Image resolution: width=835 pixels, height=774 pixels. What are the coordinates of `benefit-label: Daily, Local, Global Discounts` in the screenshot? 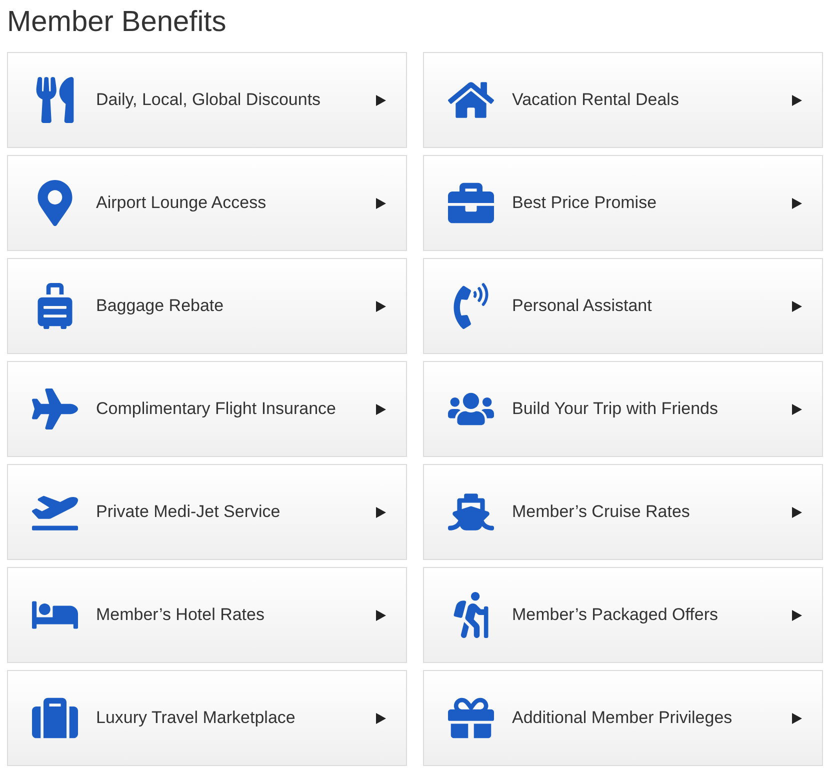 It's located at (209, 100).